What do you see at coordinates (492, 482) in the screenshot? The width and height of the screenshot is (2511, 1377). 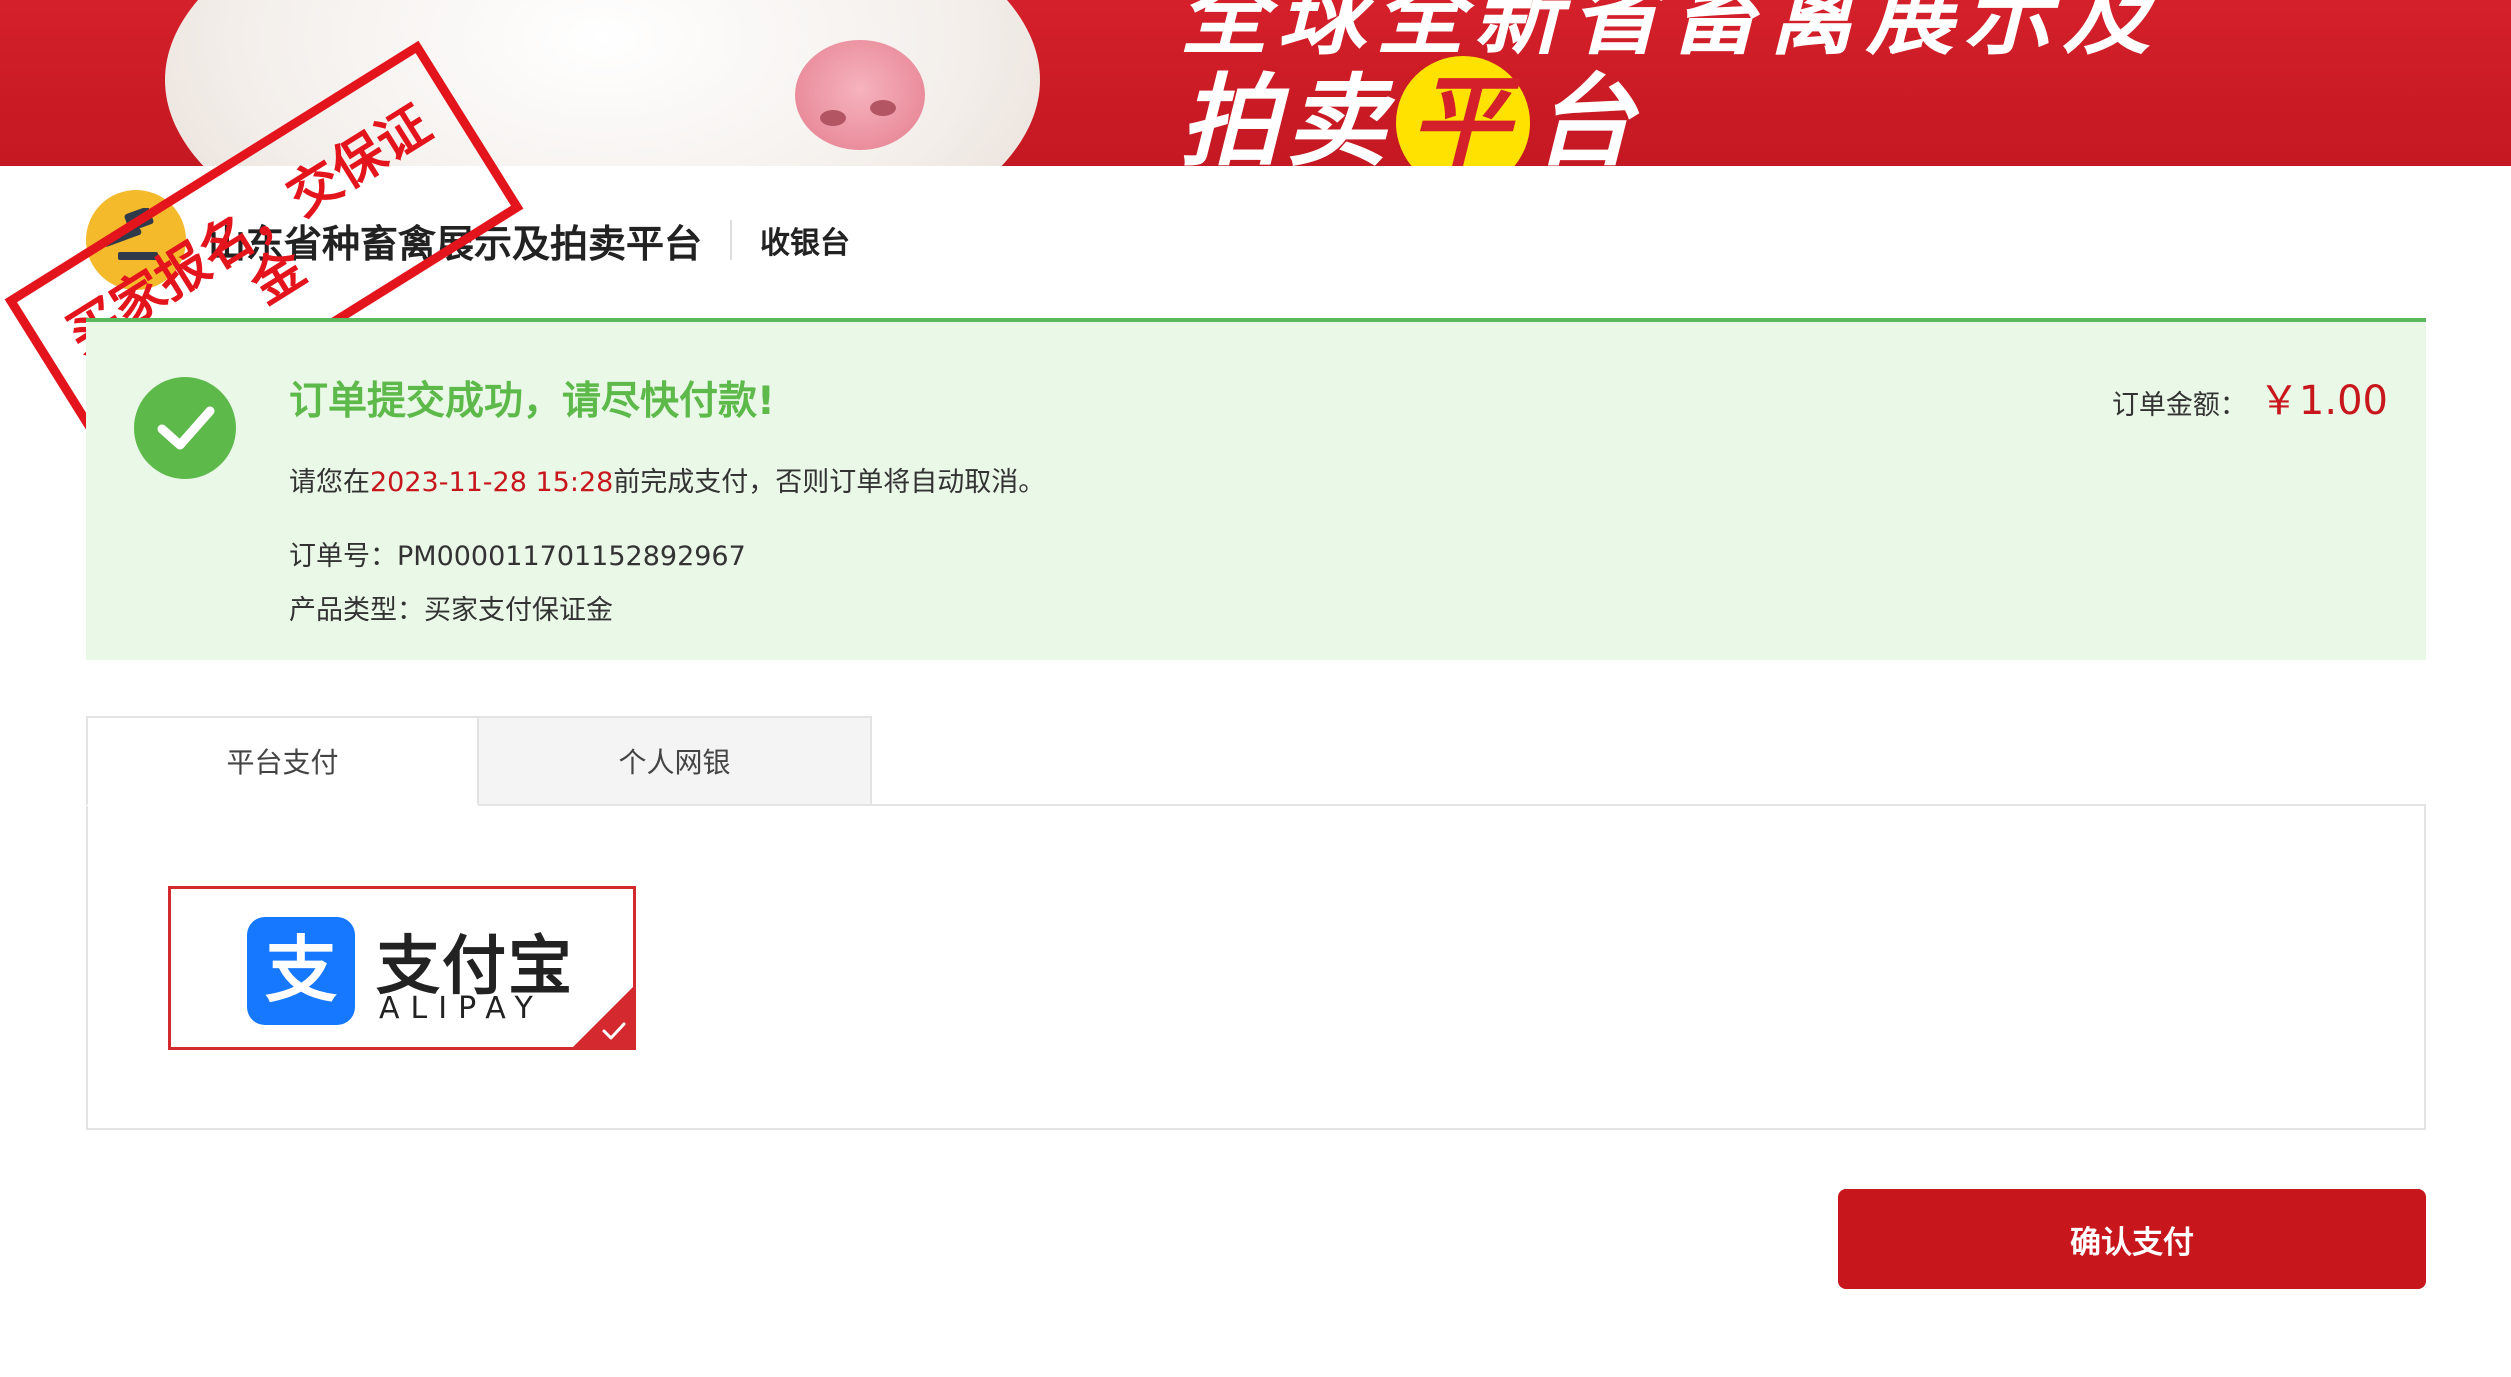 I see `deadline-time: 2023-11-28 15:28` at bounding box center [492, 482].